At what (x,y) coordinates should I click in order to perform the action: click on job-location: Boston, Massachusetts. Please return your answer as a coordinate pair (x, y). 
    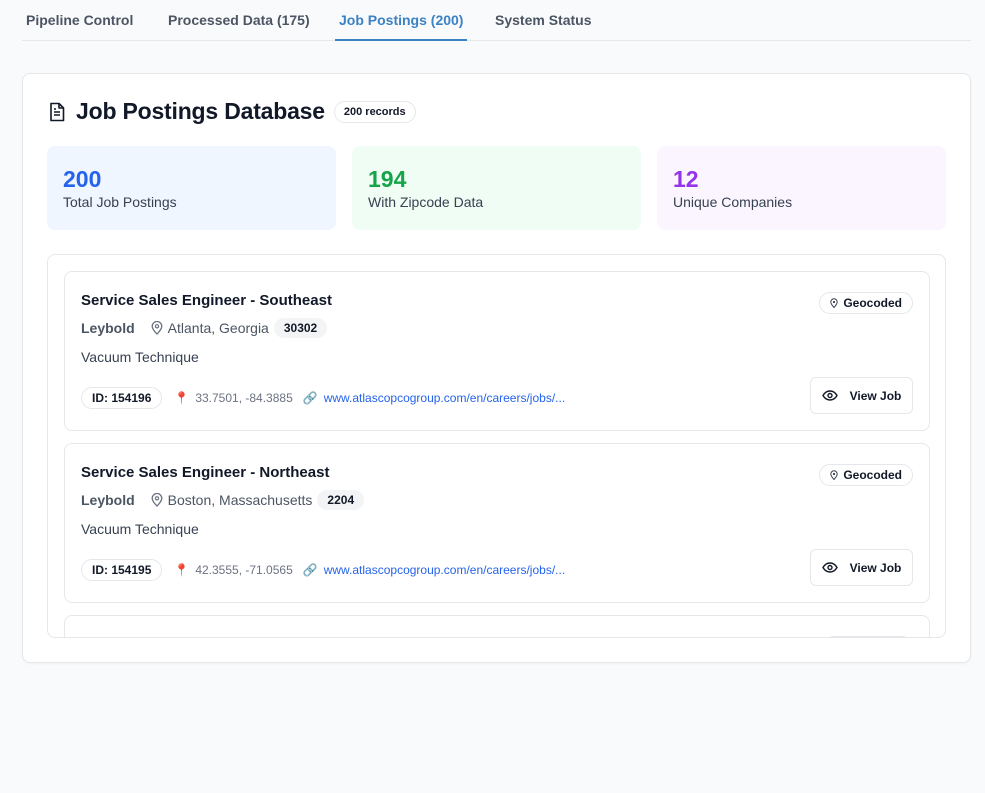
    Looking at the image, I should click on (240, 500).